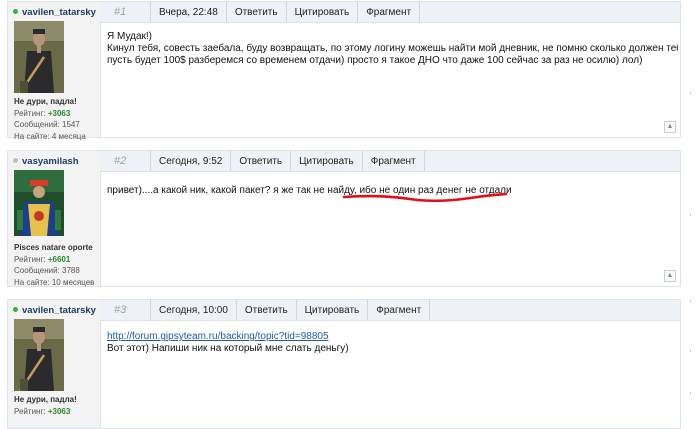  I want to click on post-number: #3, so click(125, 310).